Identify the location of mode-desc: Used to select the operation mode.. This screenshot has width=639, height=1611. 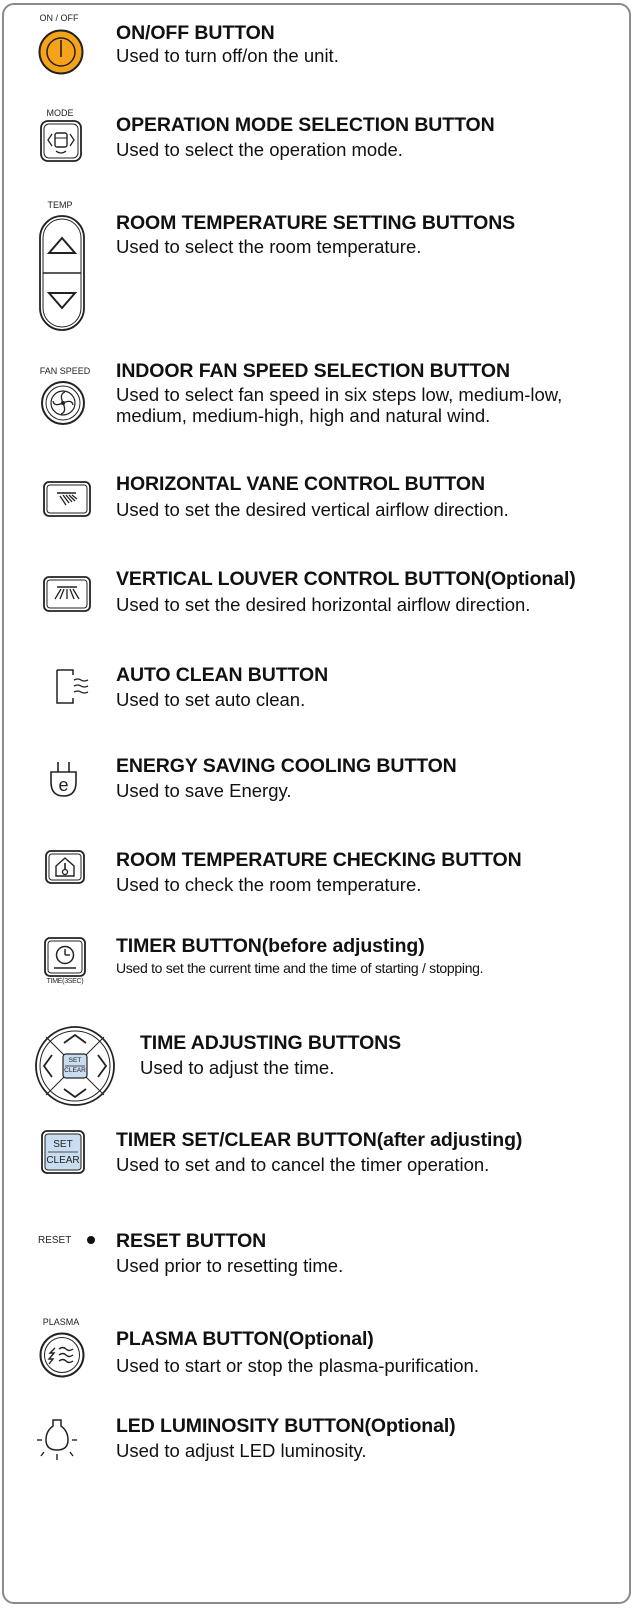
(259, 149).